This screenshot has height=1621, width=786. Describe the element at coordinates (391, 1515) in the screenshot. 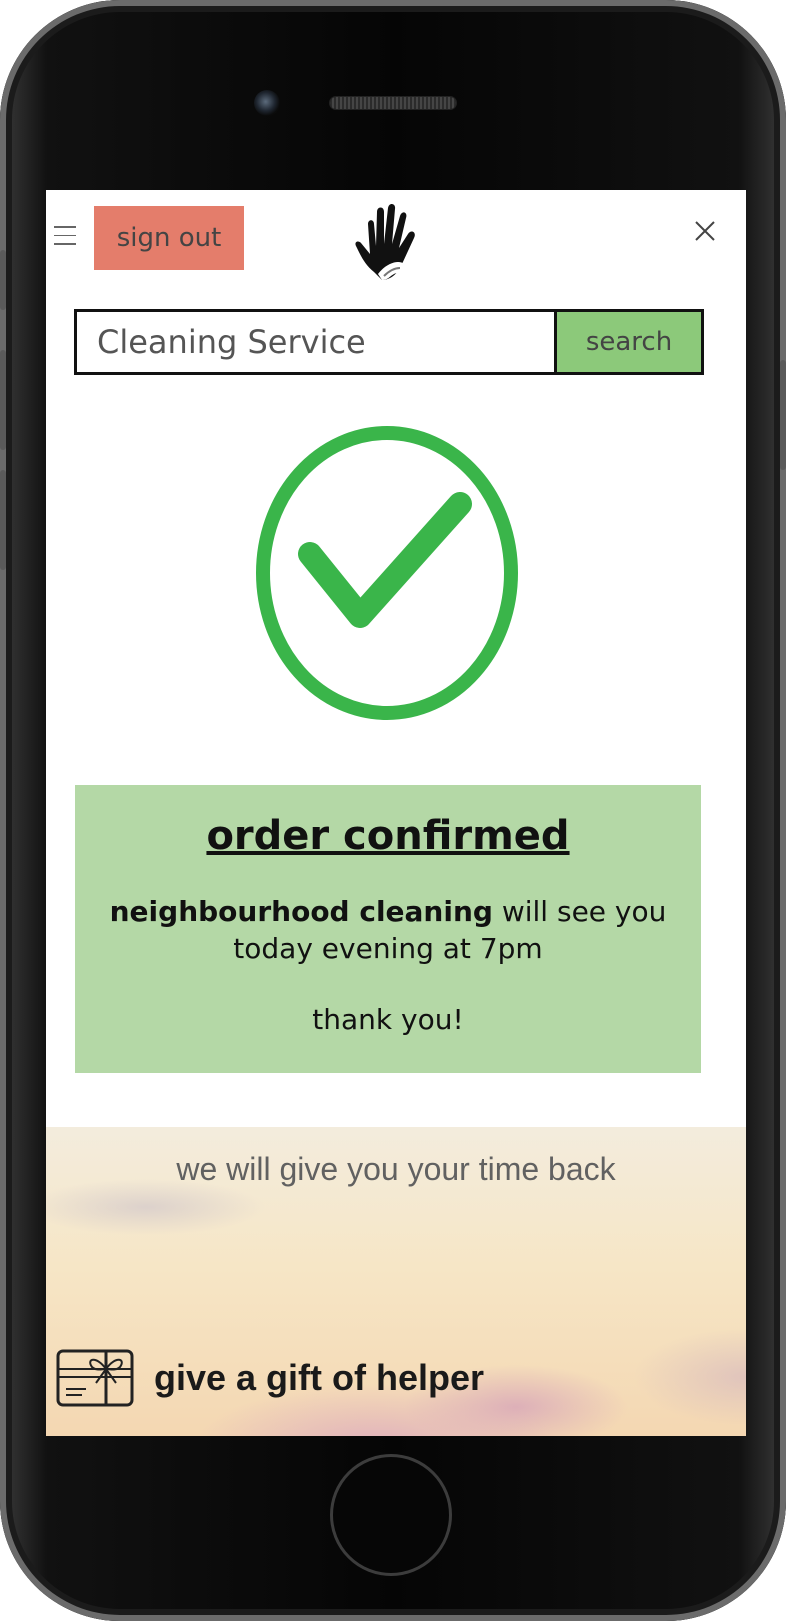

I see `home-button` at that location.